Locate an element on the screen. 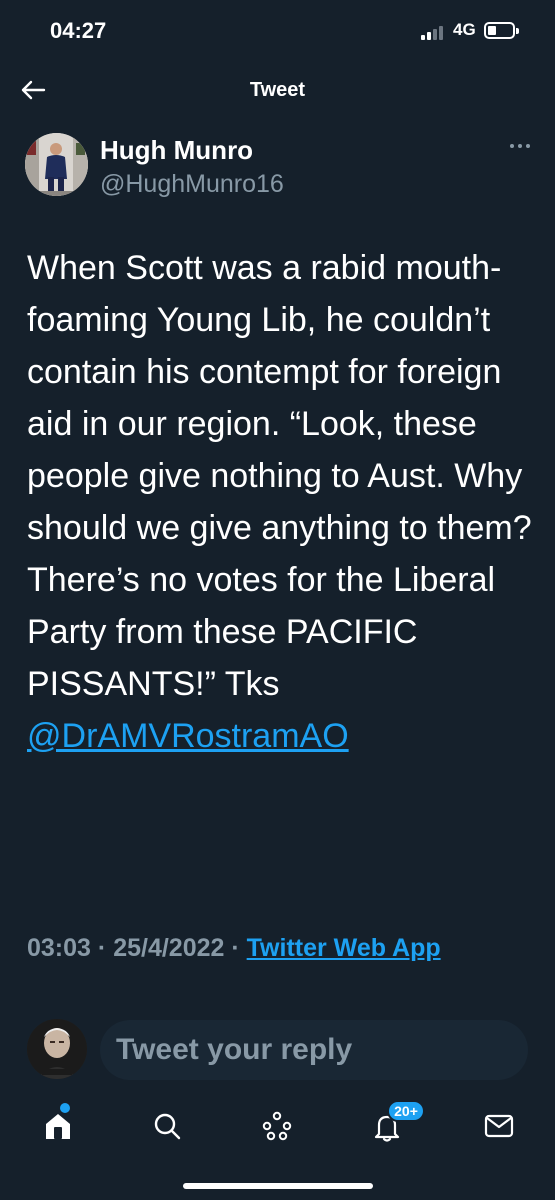 Image resolution: width=555 pixels, height=1200 pixels. reply-input is located at coordinates (314, 1050).